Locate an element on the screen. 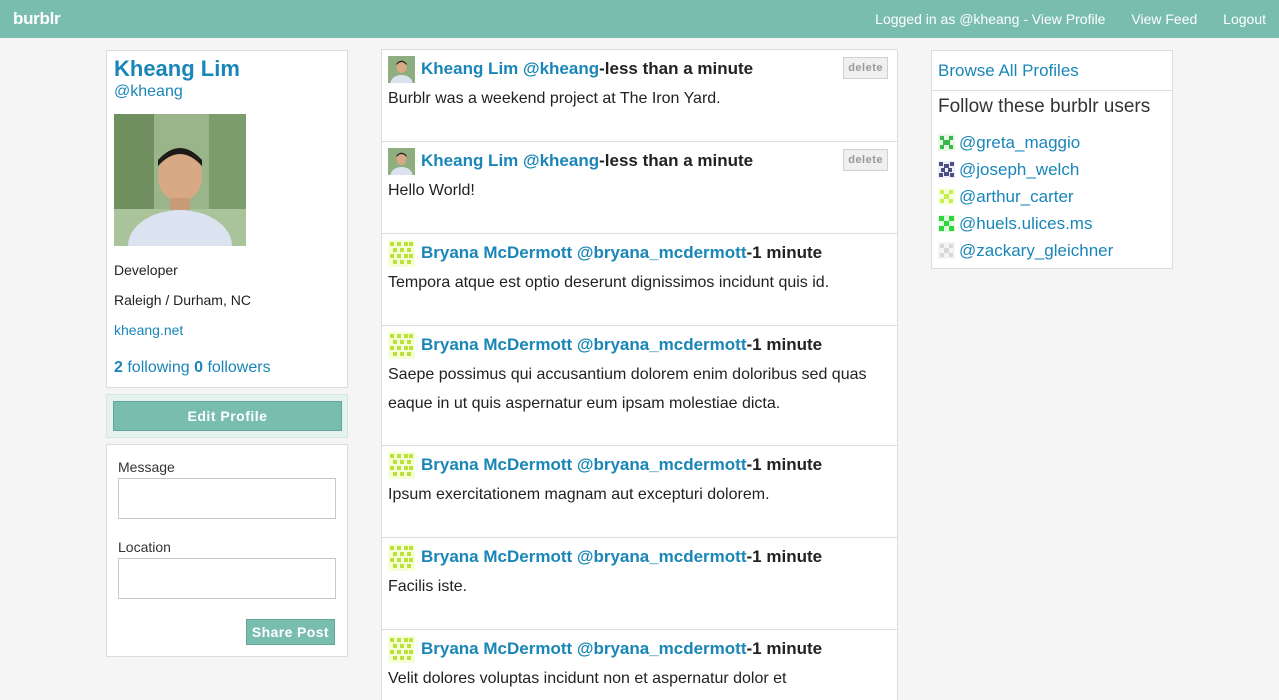  share-post-button: Share Post is located at coordinates (290, 632).